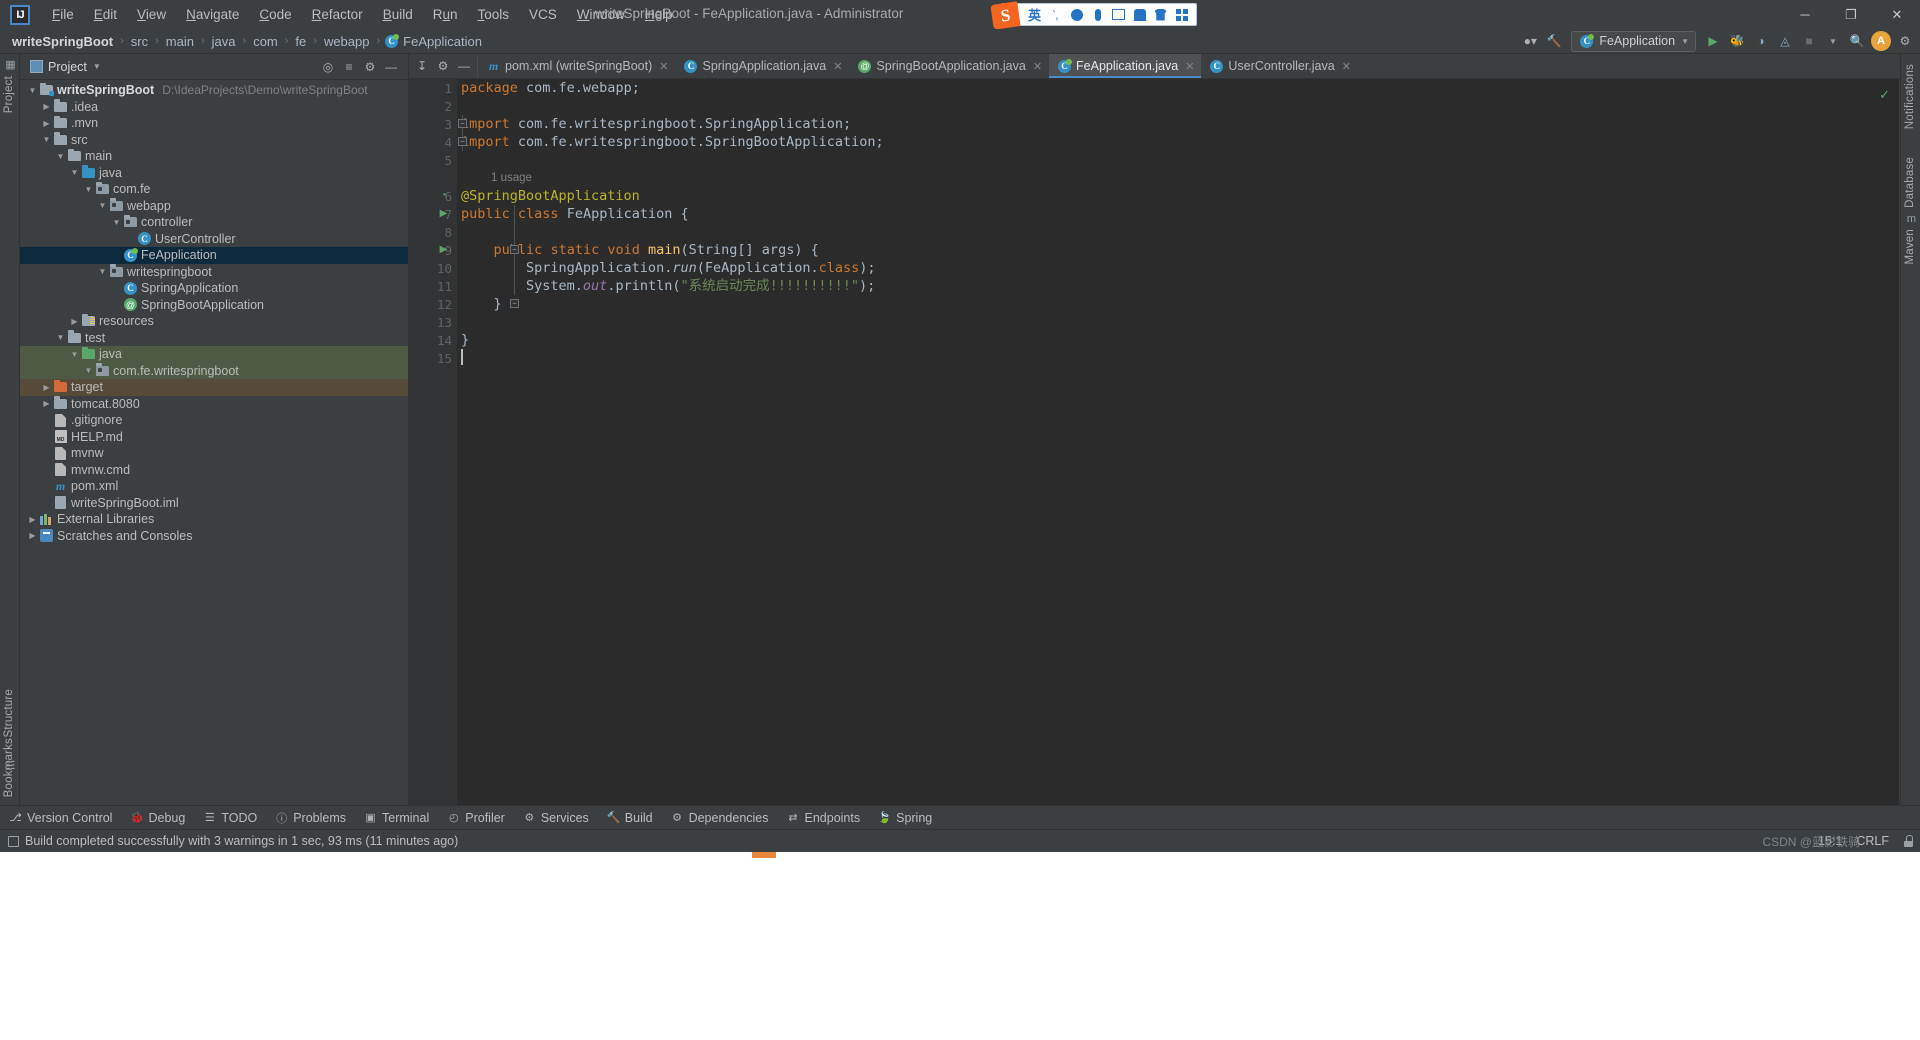 This screenshot has width=1920, height=1040. I want to click on menu-build: Build, so click(398, 14).